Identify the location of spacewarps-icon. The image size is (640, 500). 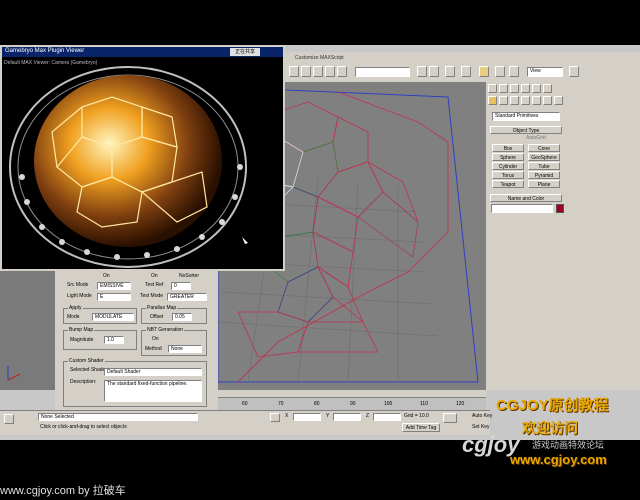
(547, 100).